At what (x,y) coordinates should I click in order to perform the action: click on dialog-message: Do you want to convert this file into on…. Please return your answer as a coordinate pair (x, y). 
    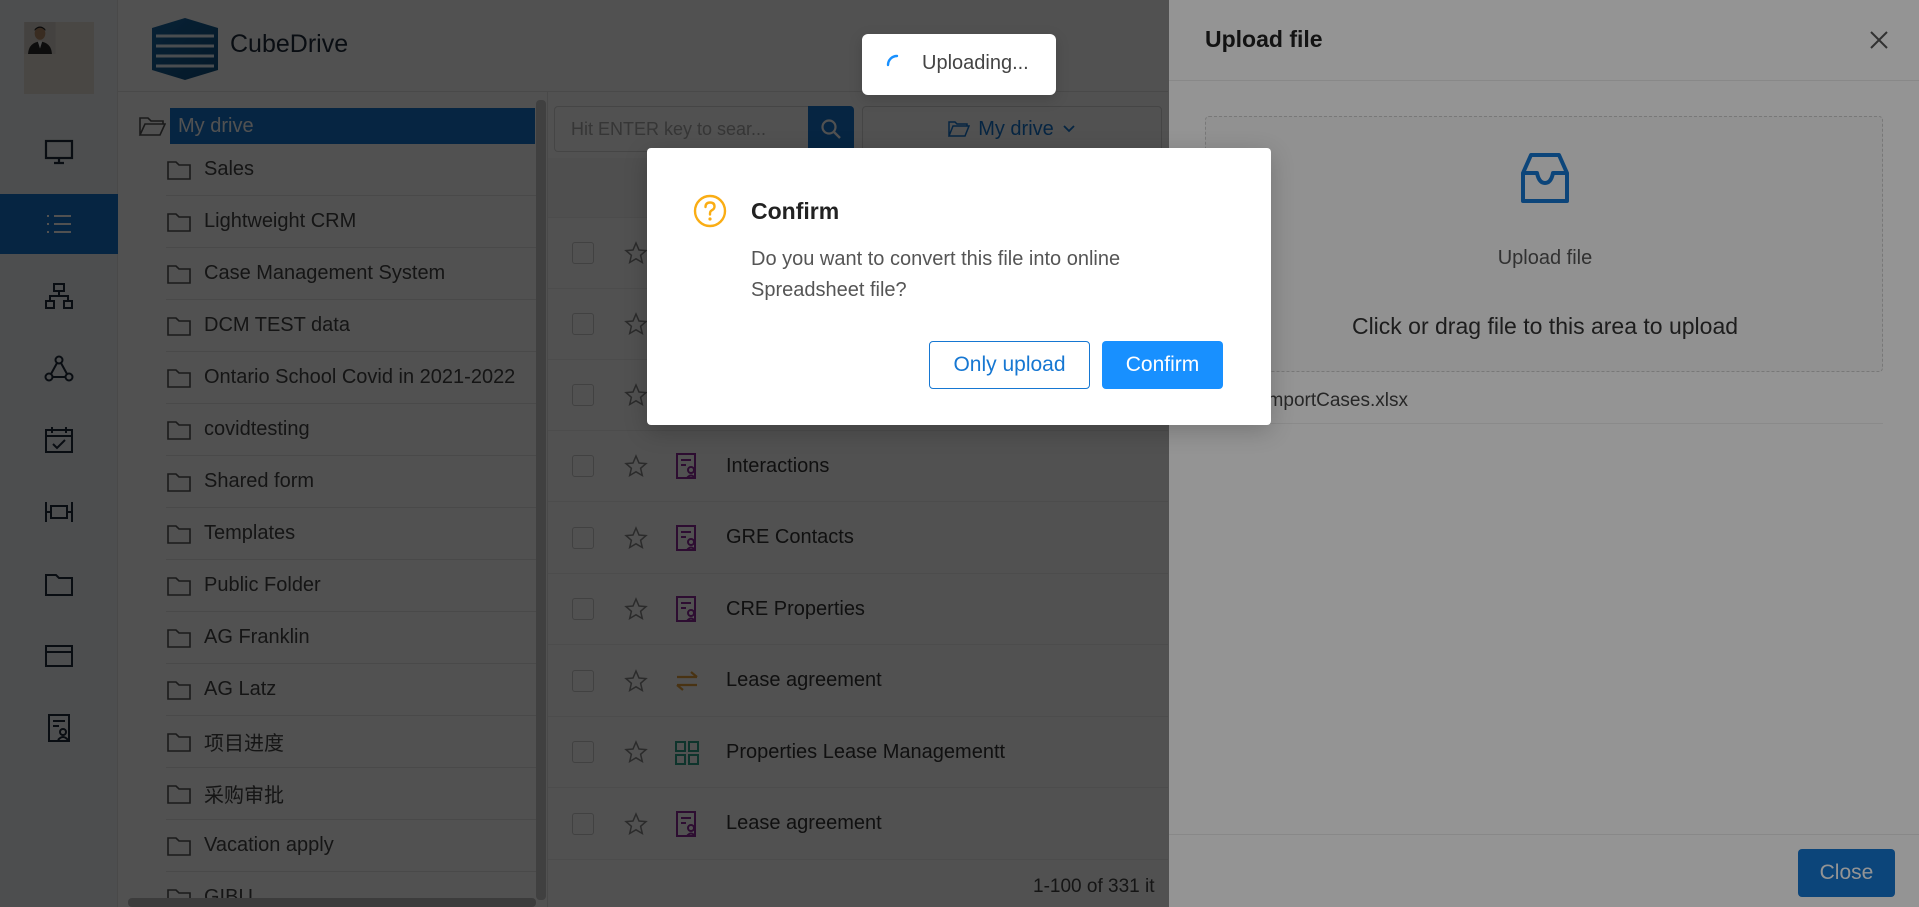
    Looking at the image, I should click on (936, 274).